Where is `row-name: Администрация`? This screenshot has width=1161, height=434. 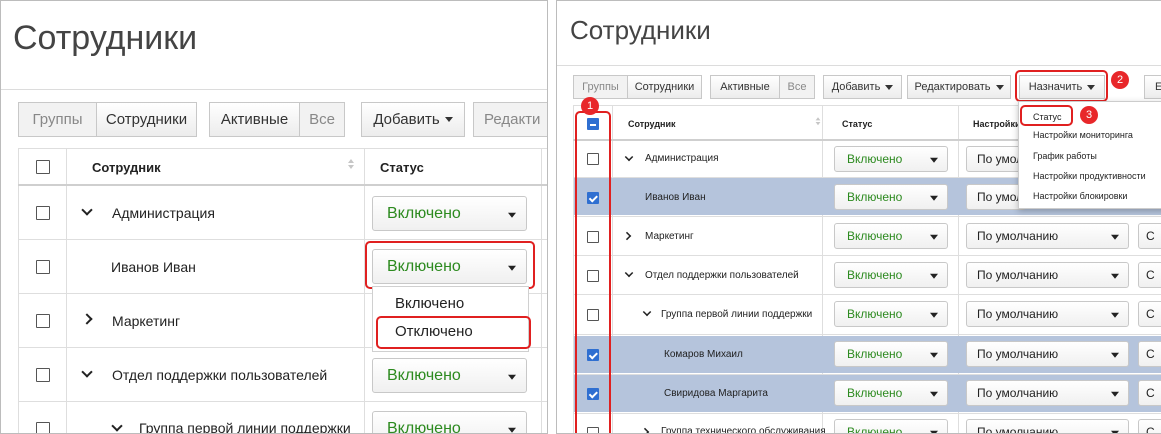
row-name: Администрация is located at coordinates (163, 213).